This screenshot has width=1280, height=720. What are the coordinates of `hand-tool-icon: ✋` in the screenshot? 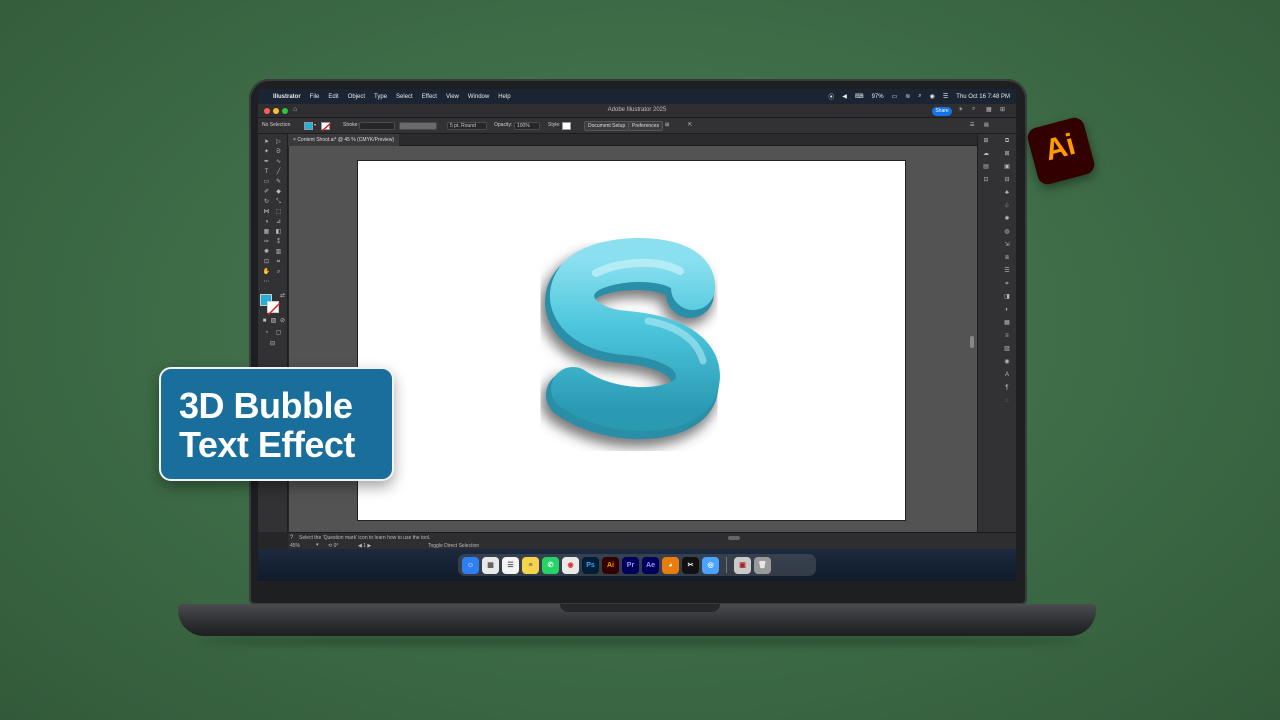 It's located at (266, 272).